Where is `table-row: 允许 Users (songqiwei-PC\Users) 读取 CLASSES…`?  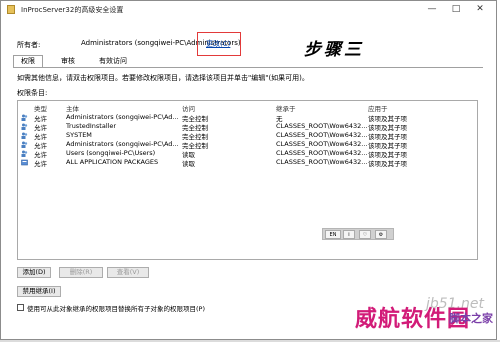 table-row: 允许 Users (songqiwei-PC\Users) 读取 CLASSES… is located at coordinates (247, 154).